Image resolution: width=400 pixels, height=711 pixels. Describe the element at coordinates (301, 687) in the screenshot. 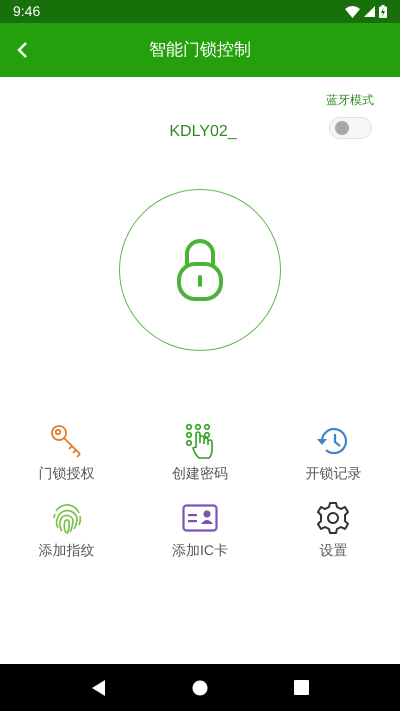

I see `recents-nav-icon` at that location.